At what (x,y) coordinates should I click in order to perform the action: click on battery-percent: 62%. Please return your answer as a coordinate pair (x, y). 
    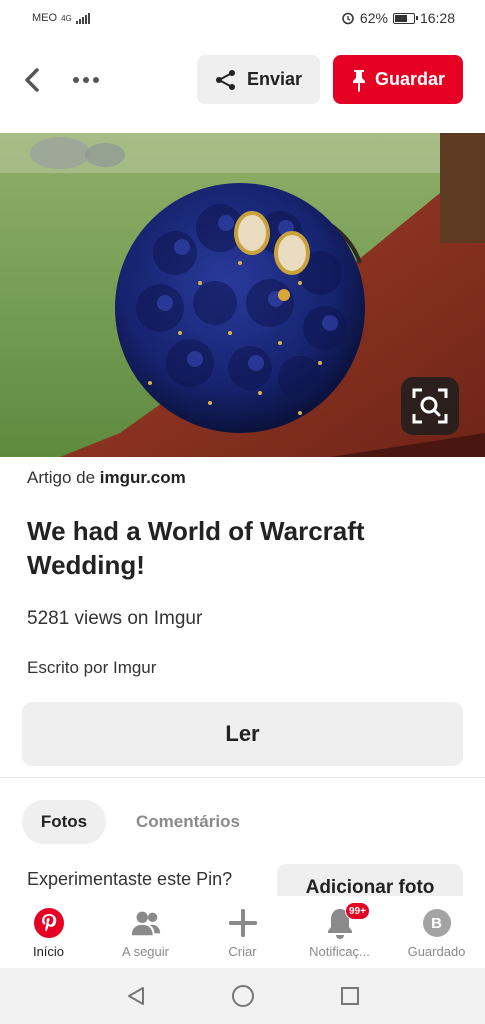
    Looking at the image, I should click on (373, 18).